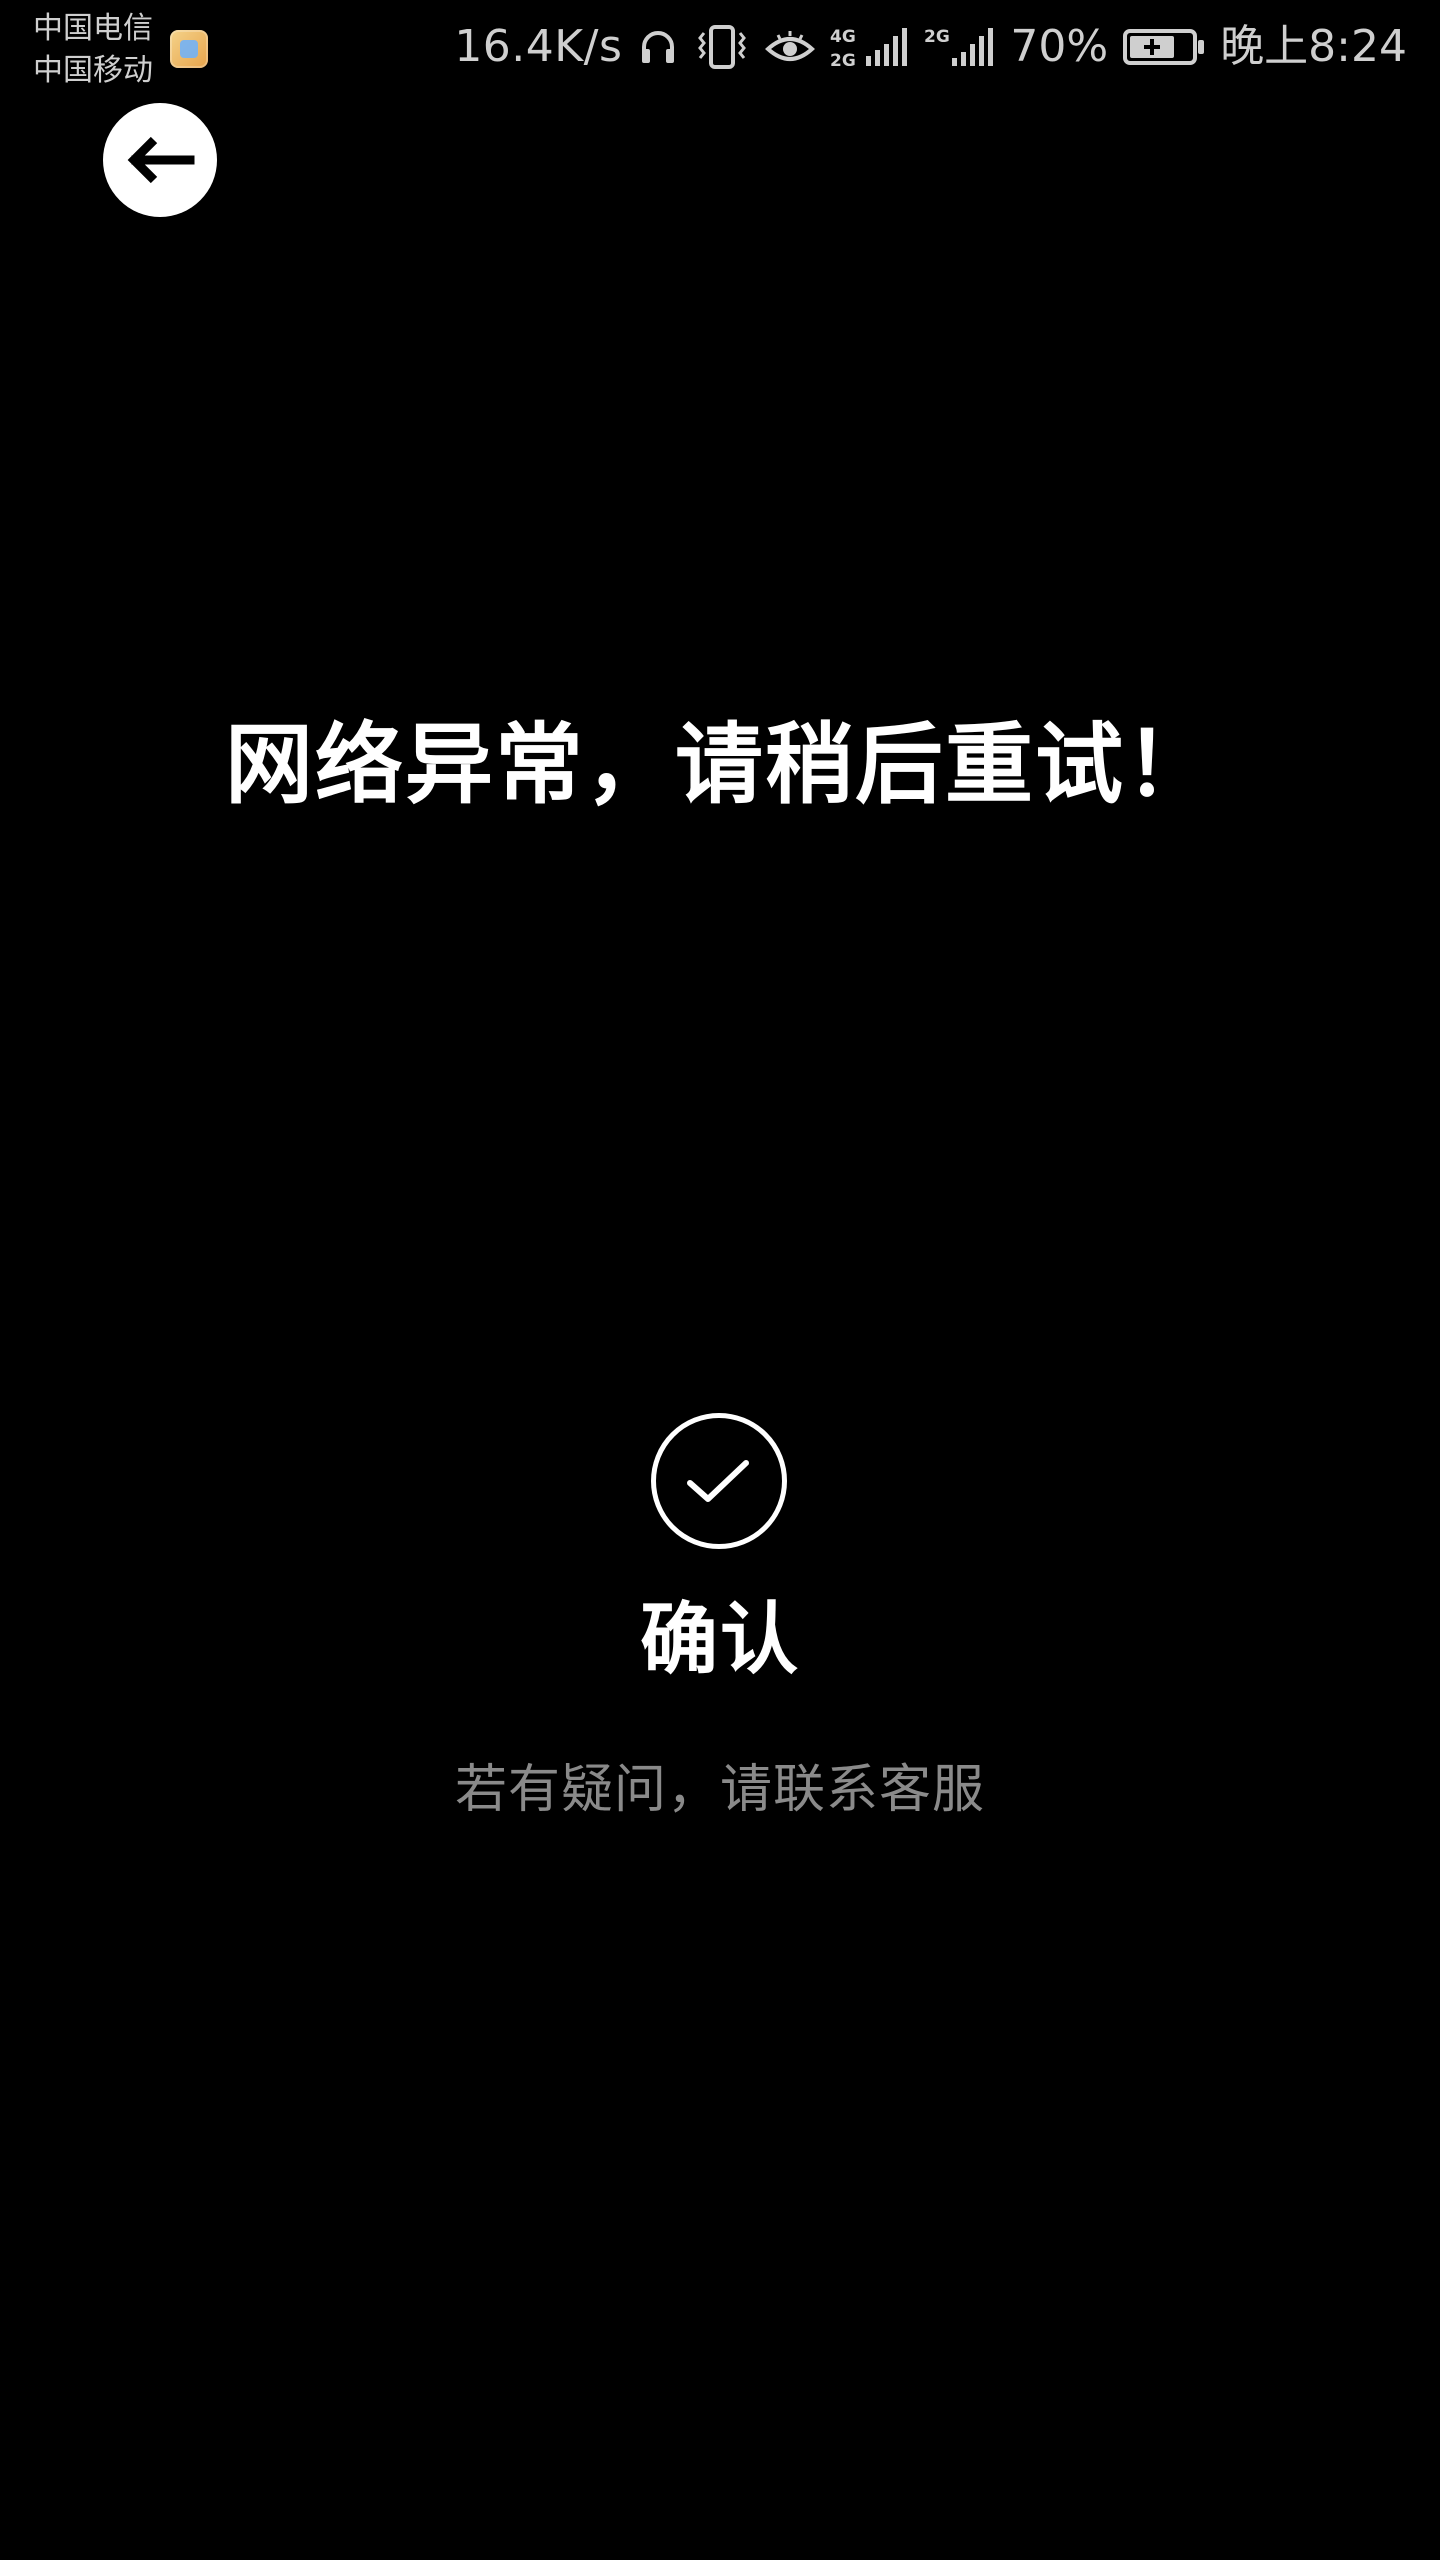  I want to click on carrier-info: 中国电信 中国移动, so click(93, 50).